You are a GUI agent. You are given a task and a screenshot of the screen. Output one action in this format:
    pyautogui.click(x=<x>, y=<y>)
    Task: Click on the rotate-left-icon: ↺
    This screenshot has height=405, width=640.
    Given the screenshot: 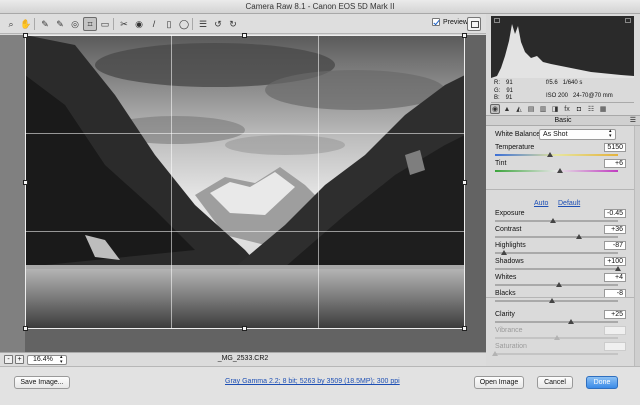 What is the action you would take?
    pyautogui.click(x=218, y=24)
    